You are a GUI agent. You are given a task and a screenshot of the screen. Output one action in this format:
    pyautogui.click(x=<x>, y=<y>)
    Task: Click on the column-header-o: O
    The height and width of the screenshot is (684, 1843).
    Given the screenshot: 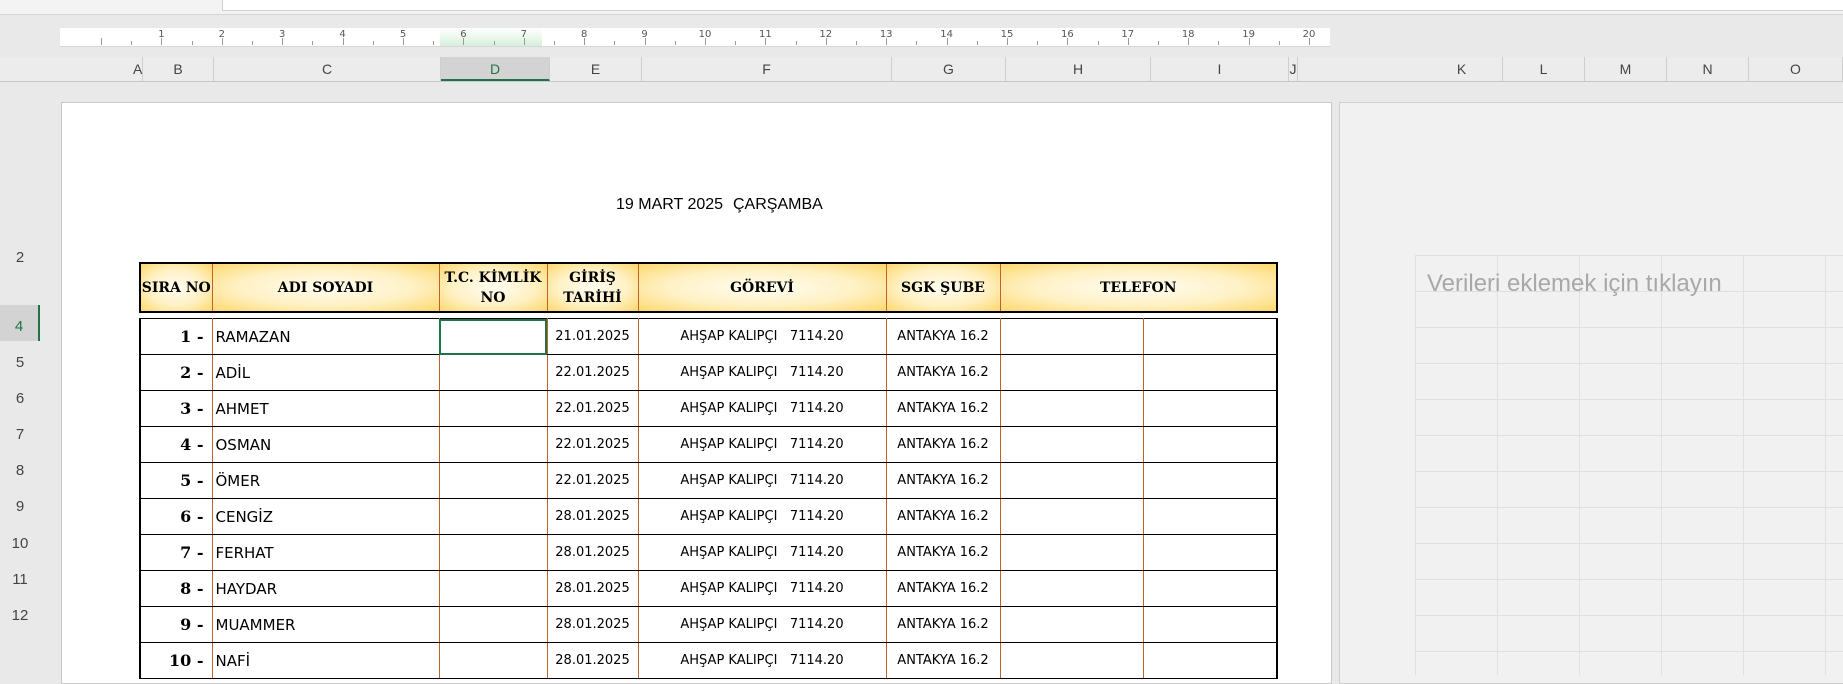 What is the action you would take?
    pyautogui.click(x=1796, y=69)
    